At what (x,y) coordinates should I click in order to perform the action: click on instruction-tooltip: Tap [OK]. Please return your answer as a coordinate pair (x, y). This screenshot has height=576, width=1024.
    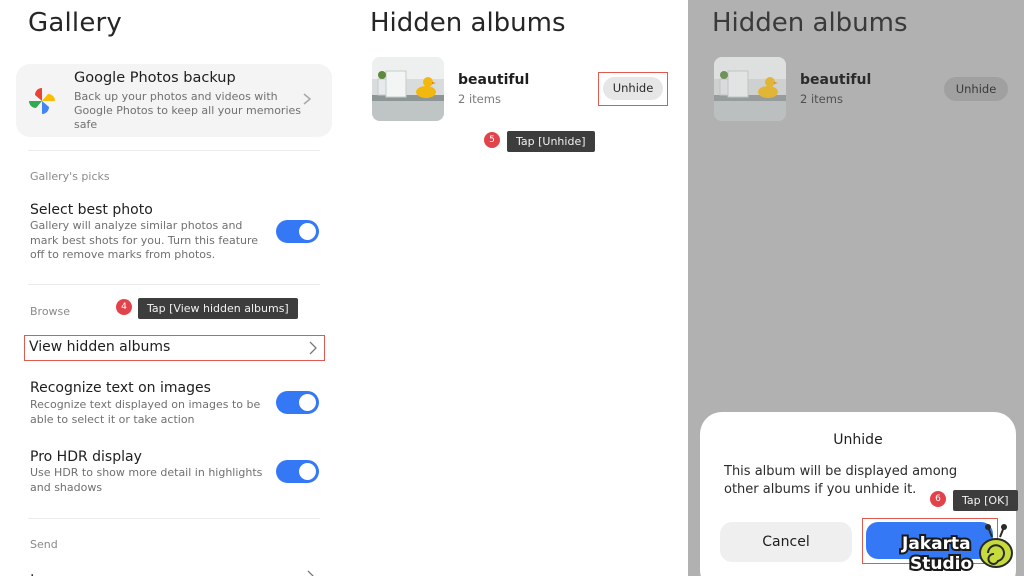
    Looking at the image, I should click on (985, 500).